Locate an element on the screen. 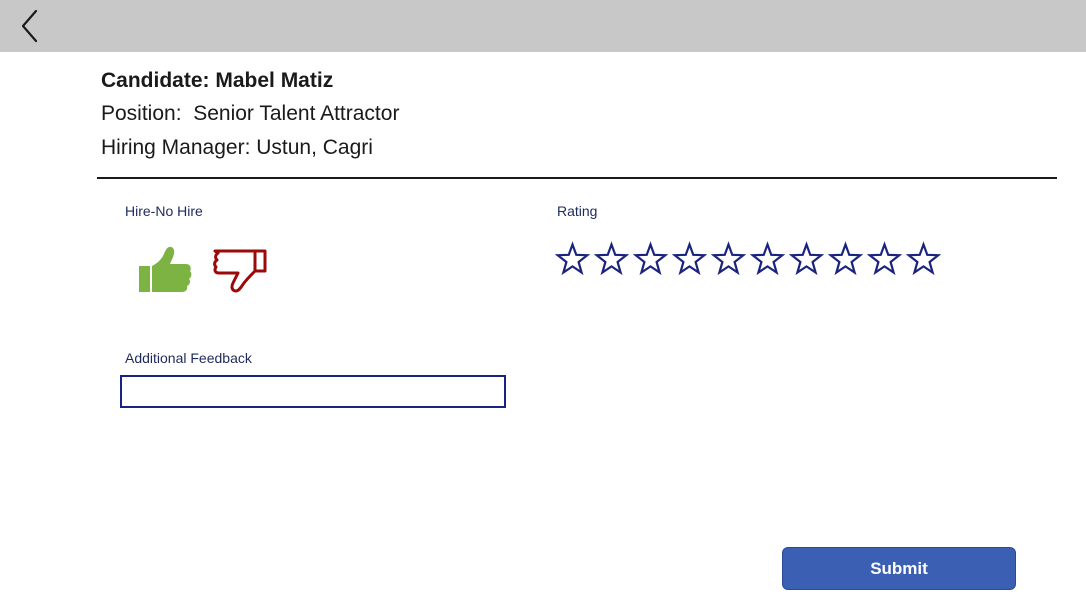  submit-button: Submit is located at coordinates (899, 568).